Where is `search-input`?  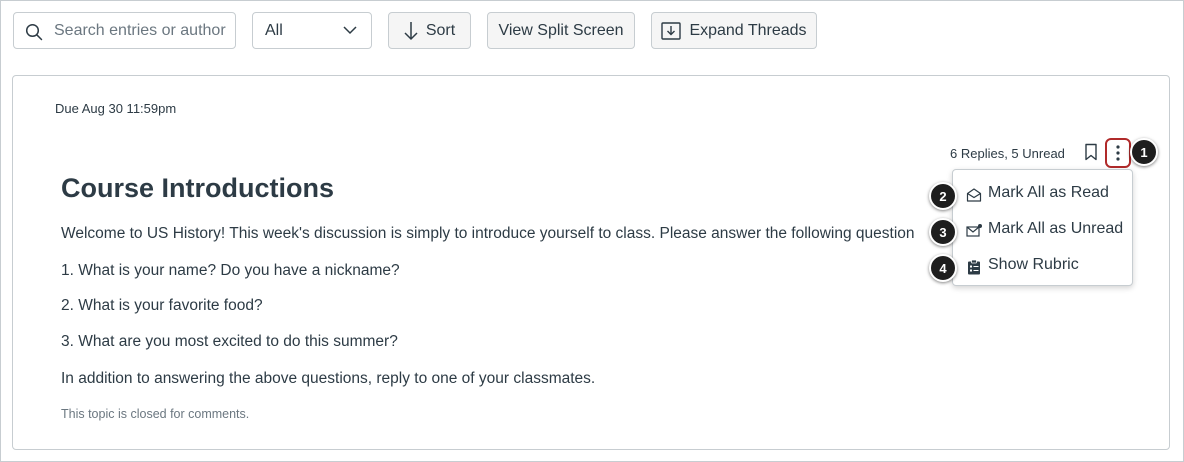
search-input is located at coordinates (143, 31).